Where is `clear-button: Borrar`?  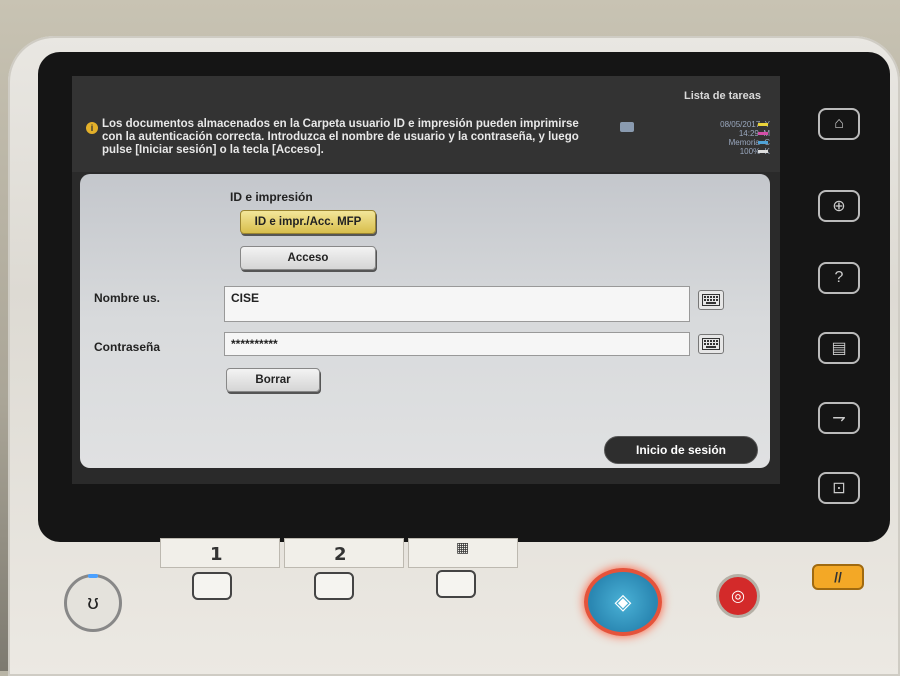 clear-button: Borrar is located at coordinates (273, 380).